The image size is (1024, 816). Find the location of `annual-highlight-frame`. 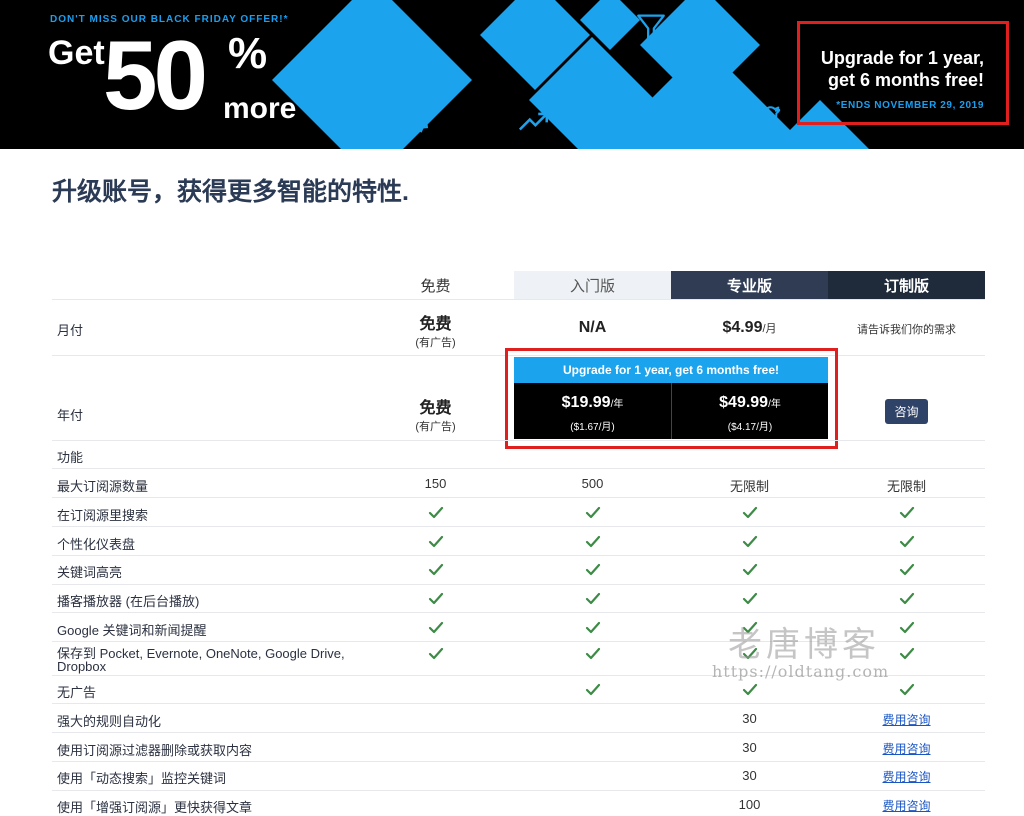

annual-highlight-frame is located at coordinates (671, 398).